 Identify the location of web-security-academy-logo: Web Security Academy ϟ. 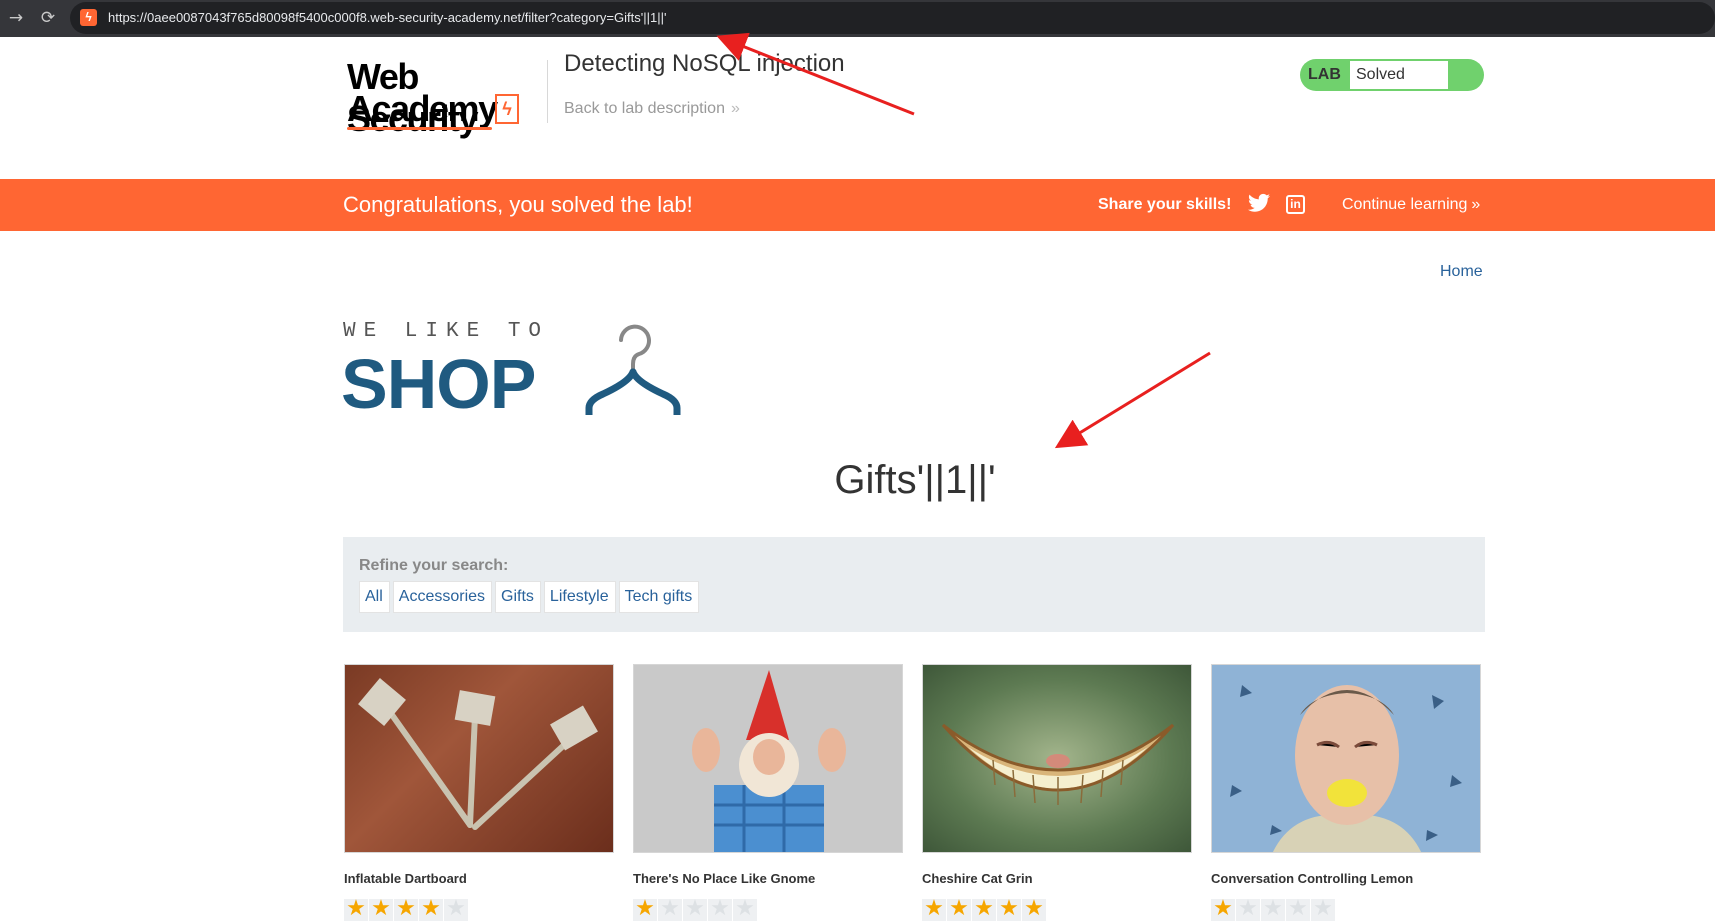
(445, 95).